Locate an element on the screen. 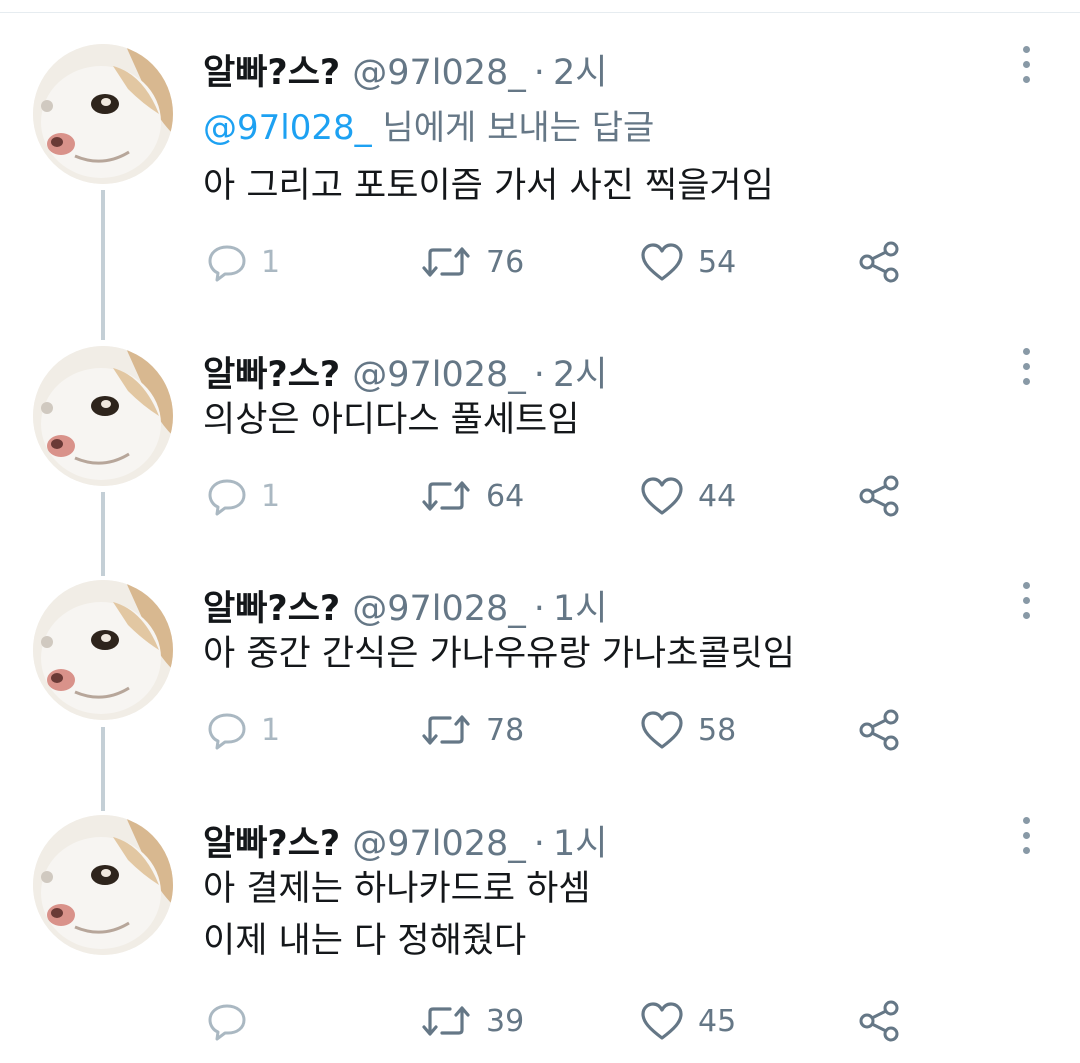 This screenshot has width=1080, height=1063. tweet-text: 아 중간 간식은 가나우유랑 가나초콜릿임 is located at coordinates (499, 654).